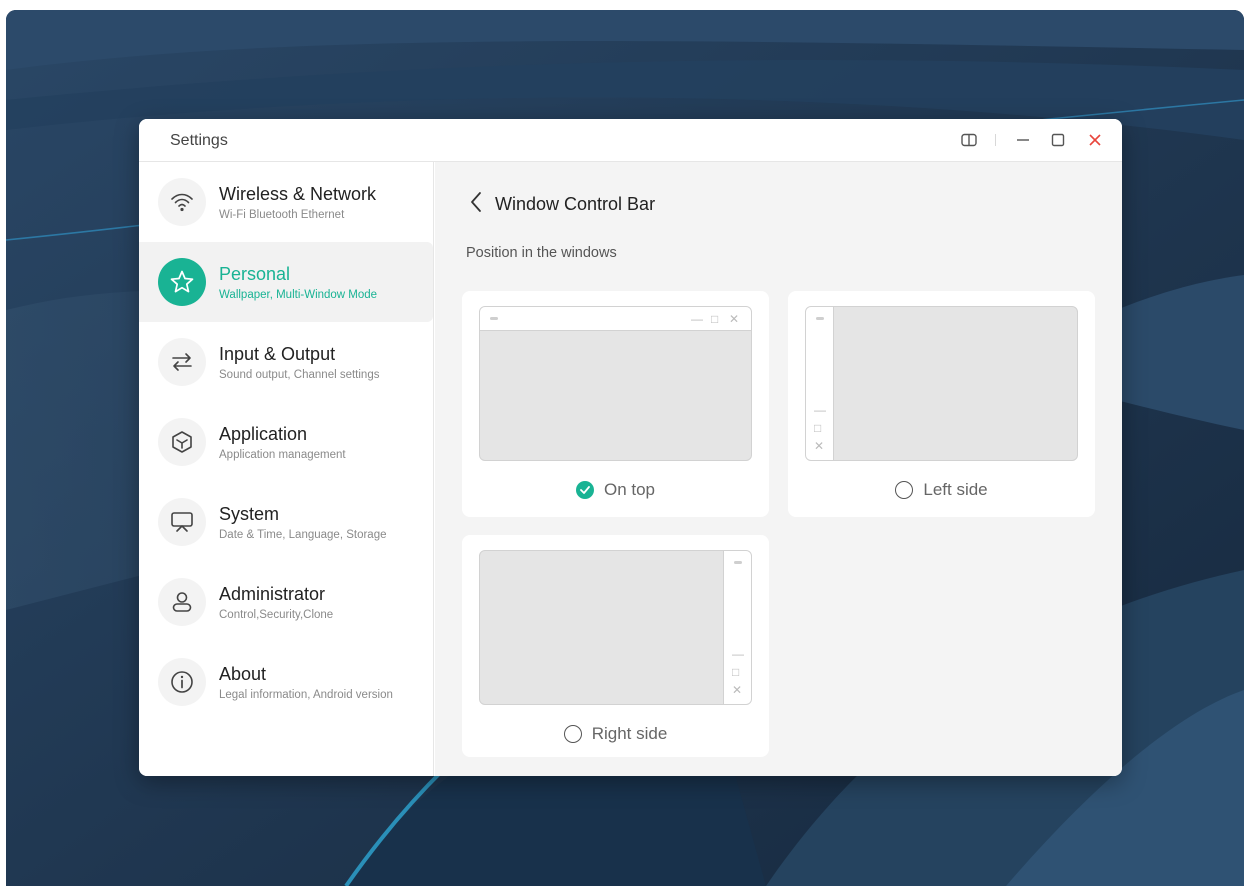  I want to click on sidebar-item-subtitle: Sound output, Channel settings, so click(299, 375).